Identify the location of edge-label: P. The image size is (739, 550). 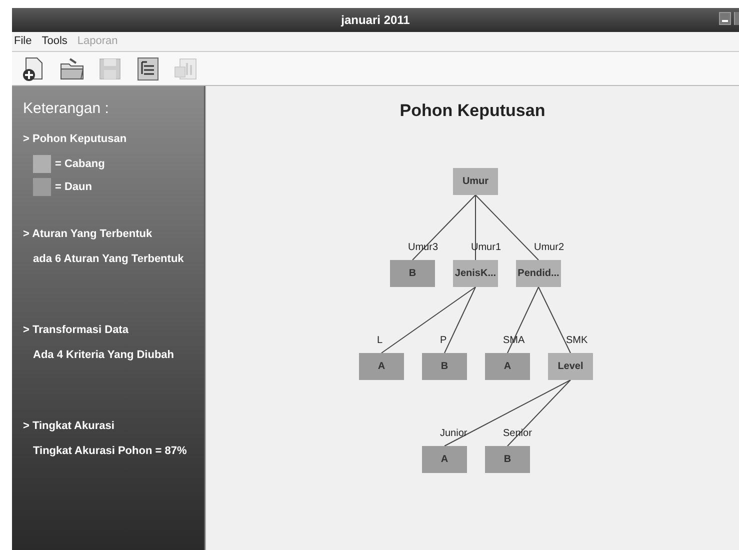
(443, 341).